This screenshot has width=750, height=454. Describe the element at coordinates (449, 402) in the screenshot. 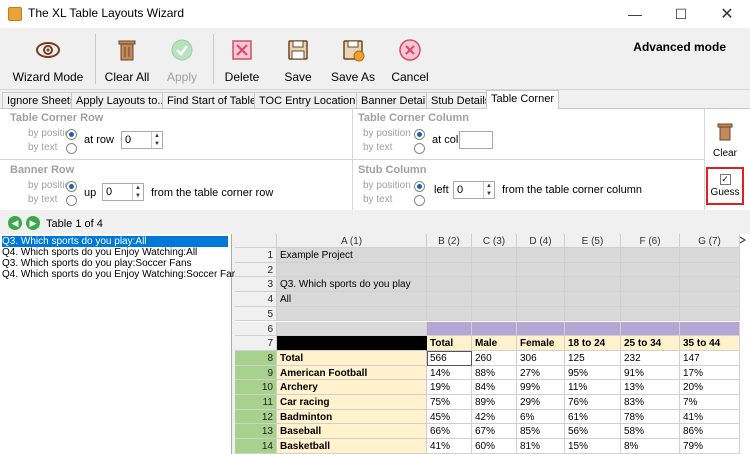

I see `table-cell: 75%` at that location.